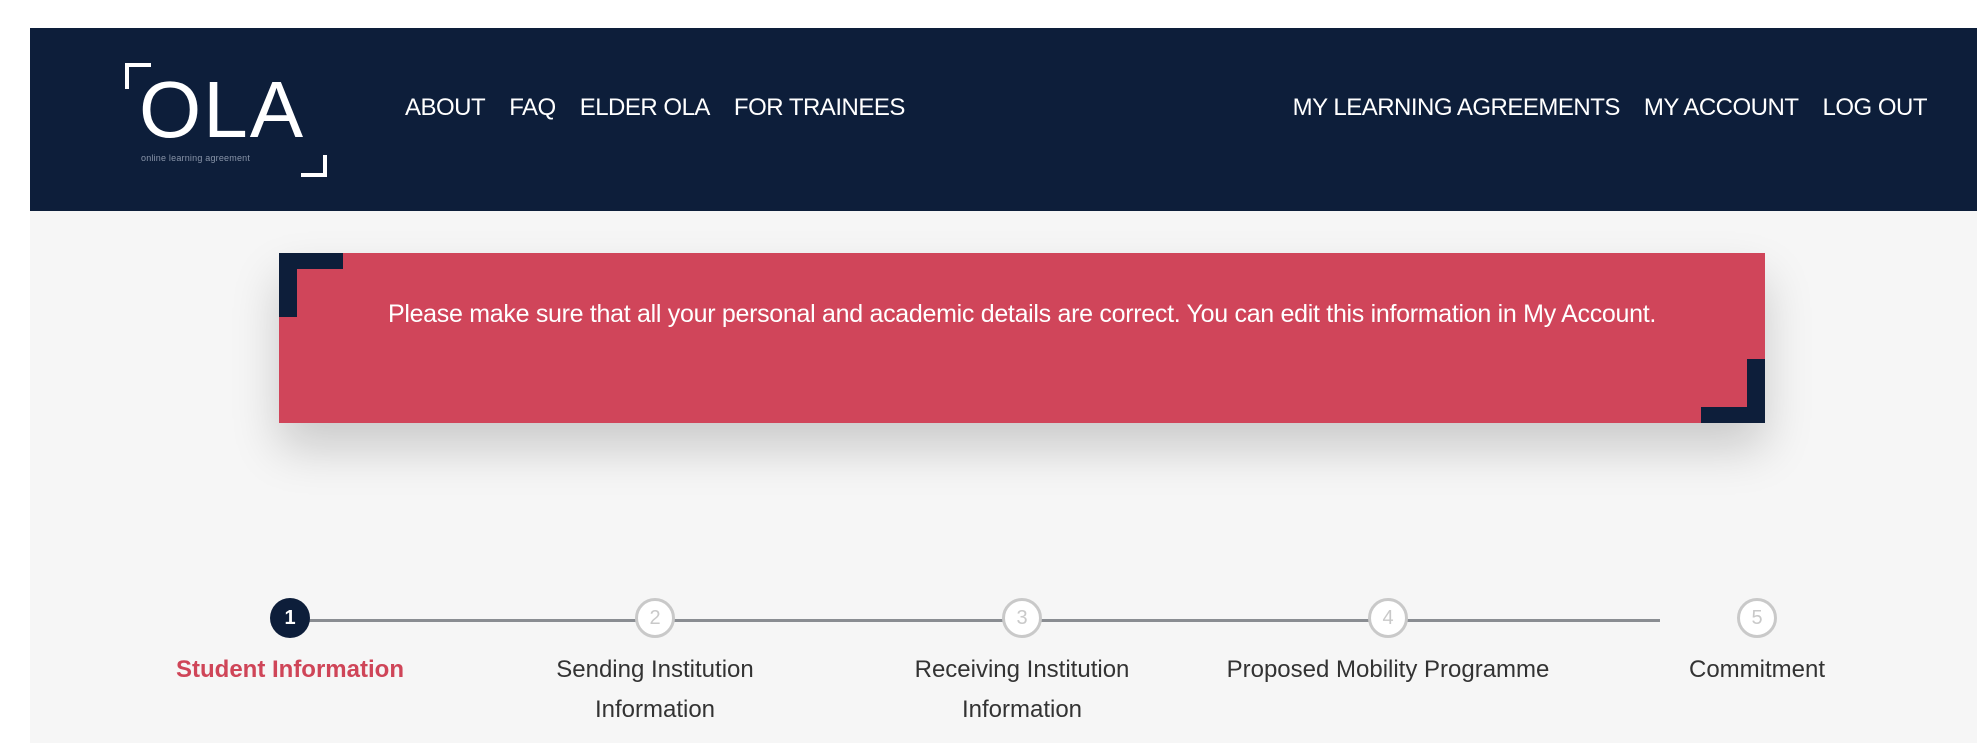 Image resolution: width=1977 pixels, height=743 pixels. Describe the element at coordinates (1757, 644) in the screenshot. I see `step-commitment: 5 Commitment` at that location.